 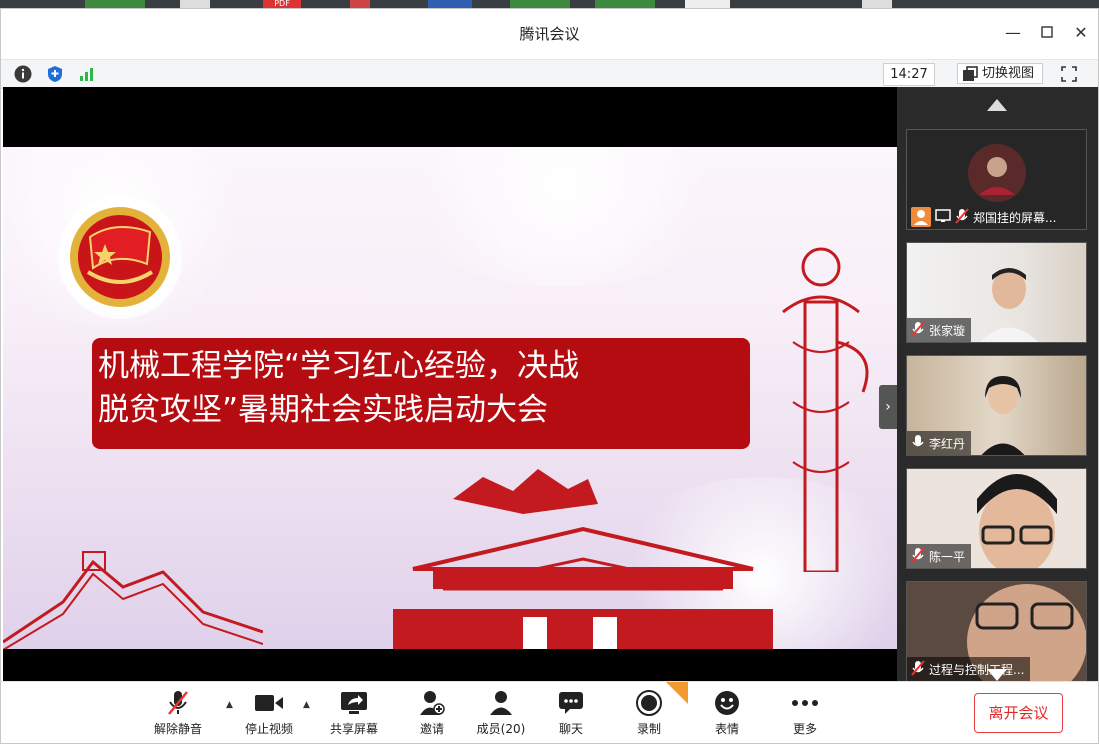 What do you see at coordinates (133, 600) in the screenshot?
I see `great-wall-art` at bounding box center [133, 600].